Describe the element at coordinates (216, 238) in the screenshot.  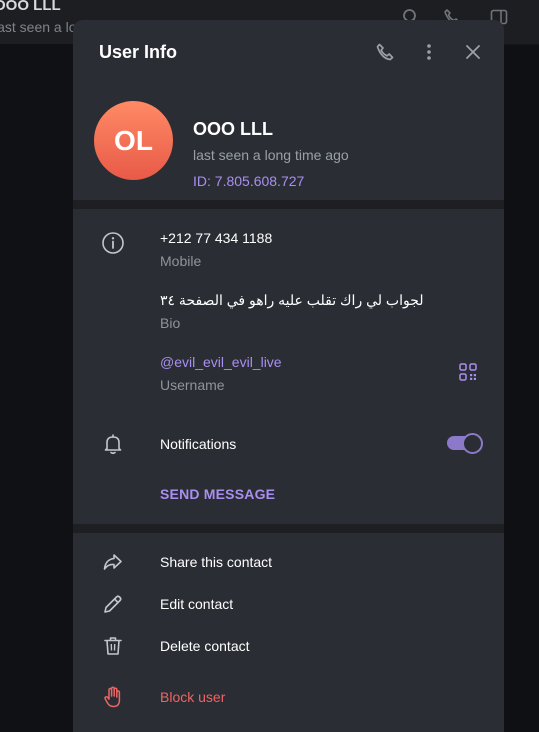
I see `phone-number: +212 77 434 1188` at that location.